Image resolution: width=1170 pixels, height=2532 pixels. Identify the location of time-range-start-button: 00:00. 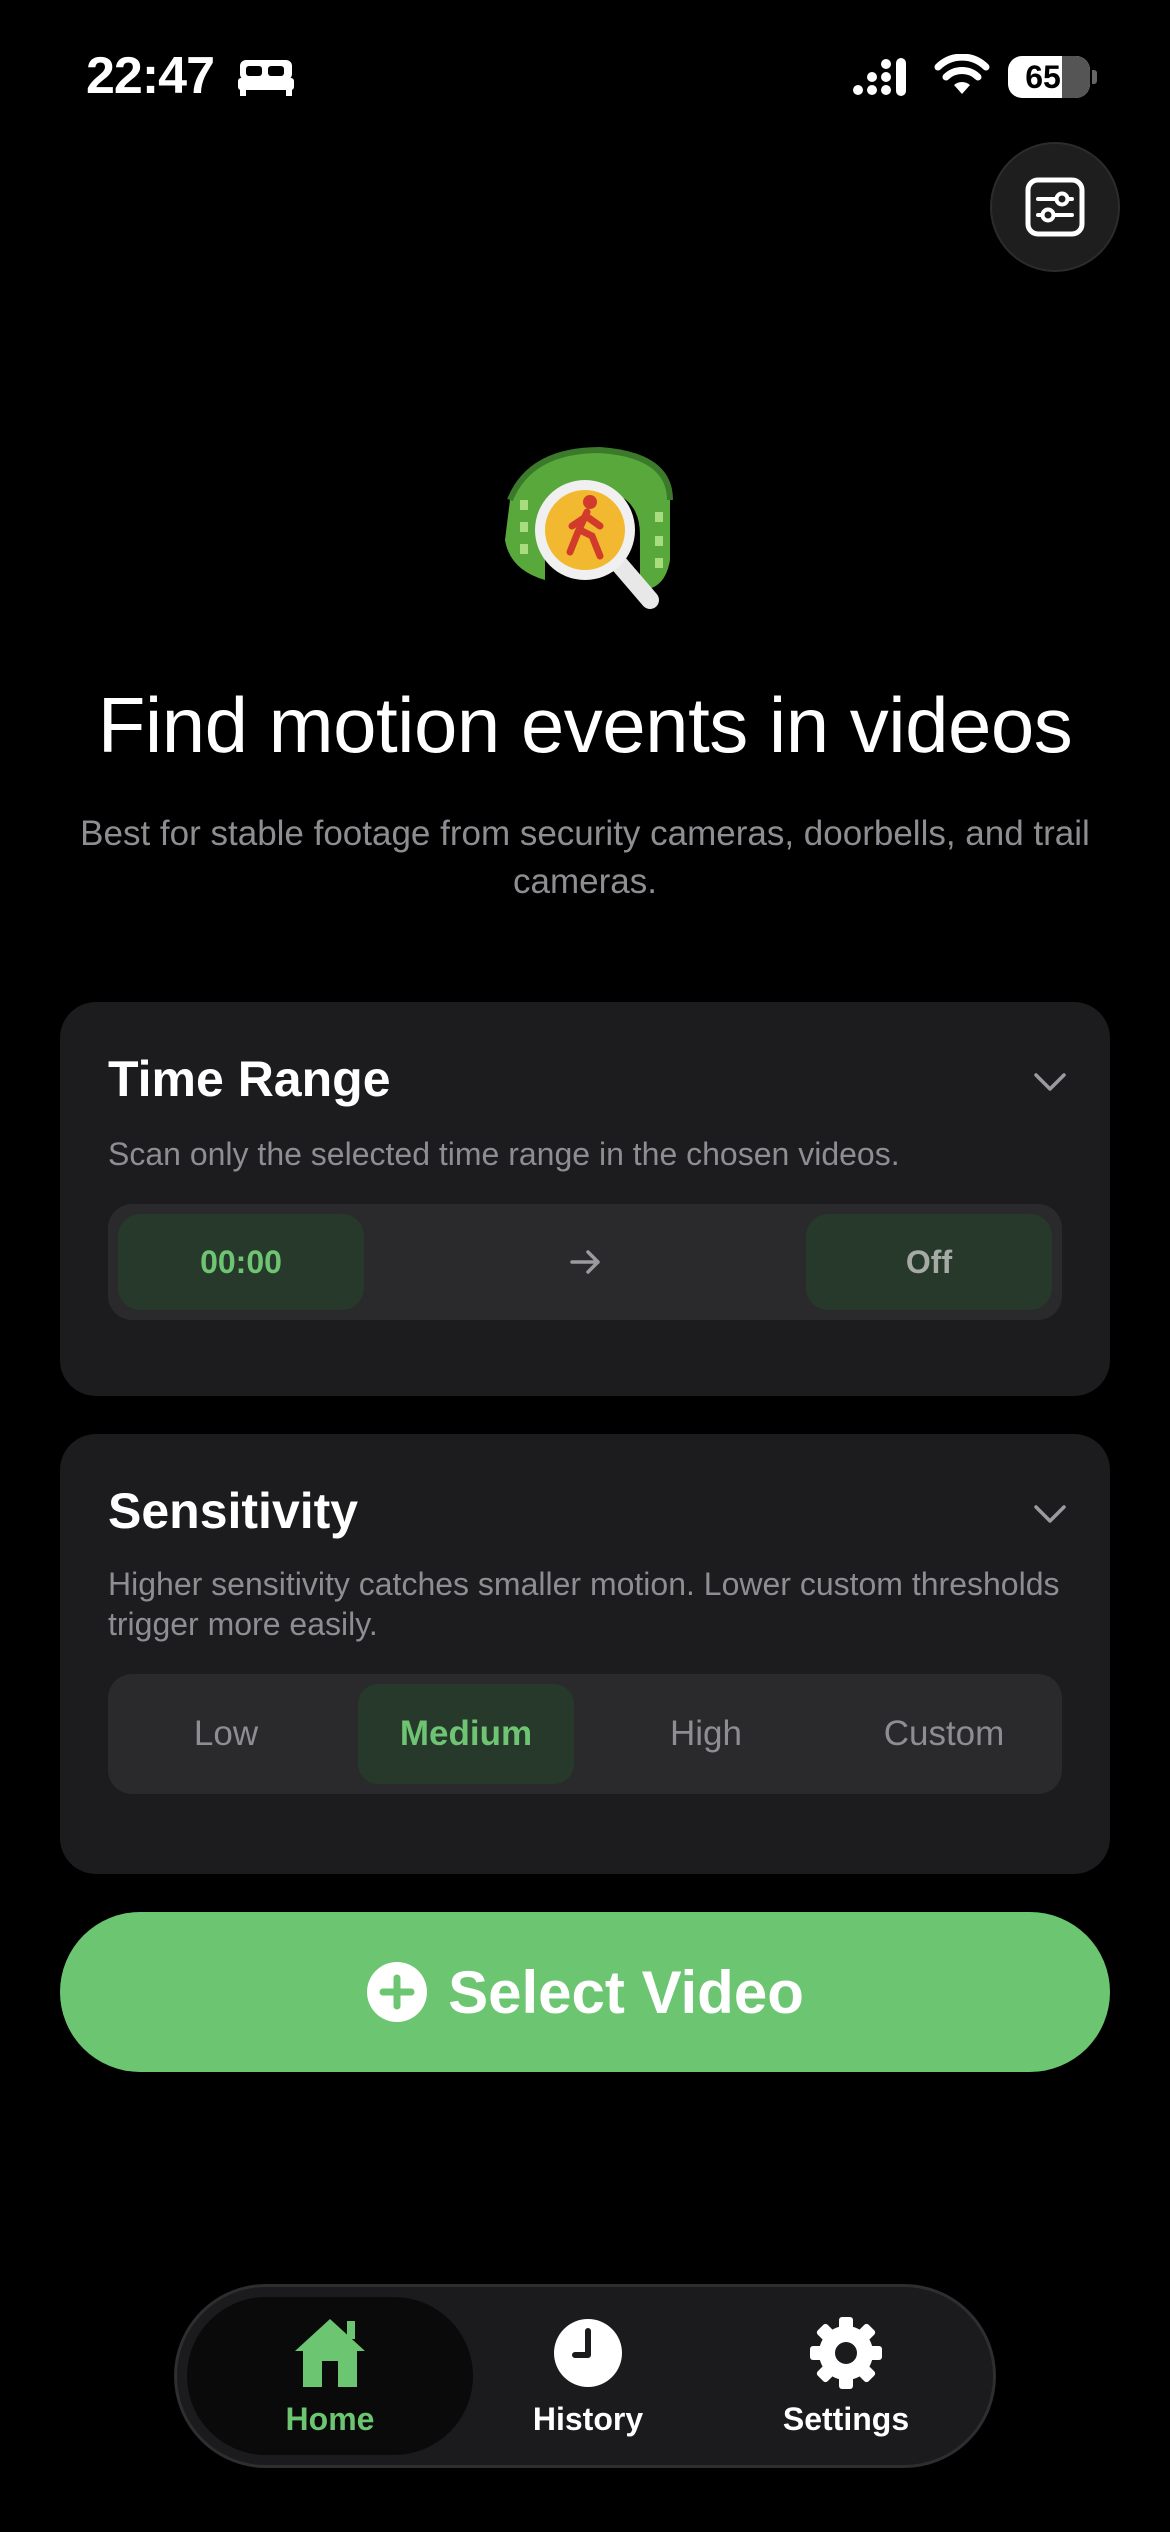
(241, 1262).